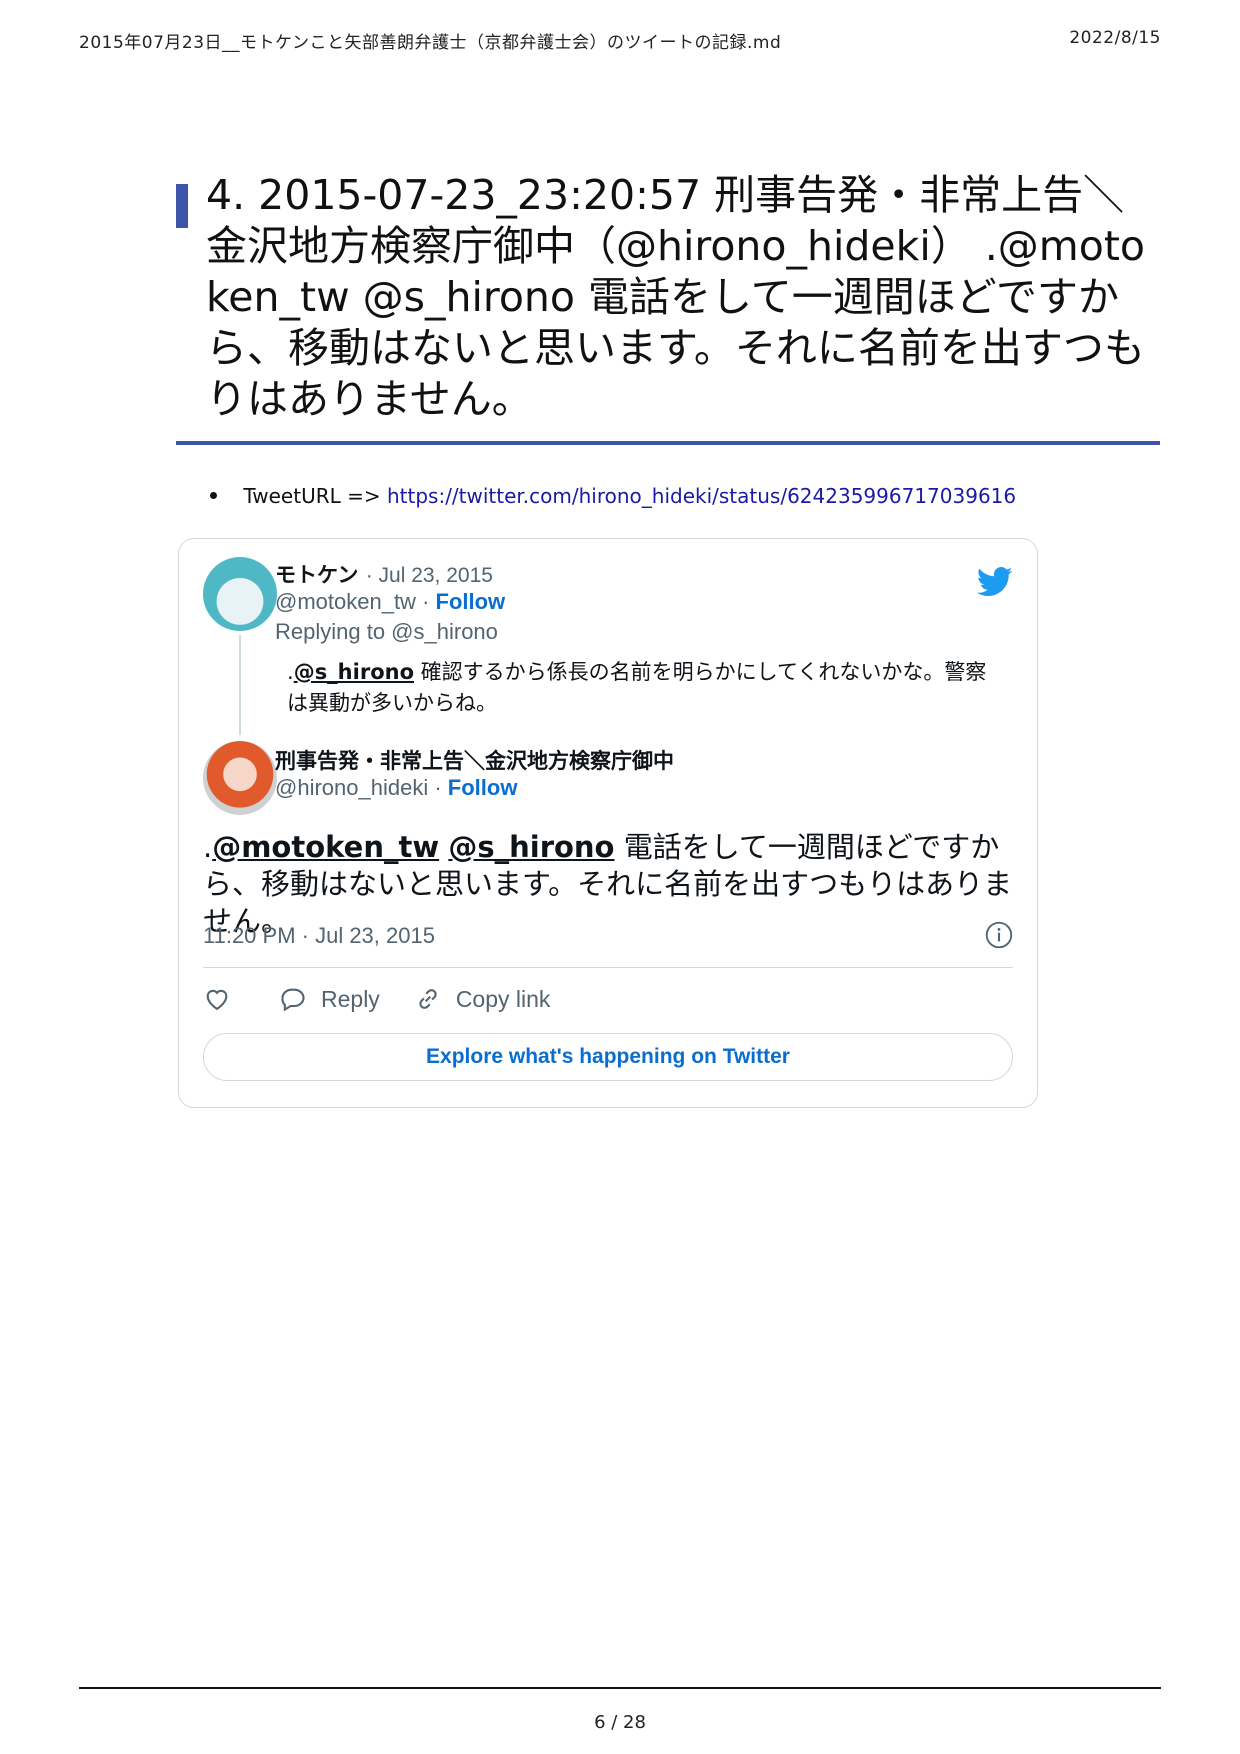  What do you see at coordinates (325, 847) in the screenshot?
I see `mention-link: @motoken_tw` at bounding box center [325, 847].